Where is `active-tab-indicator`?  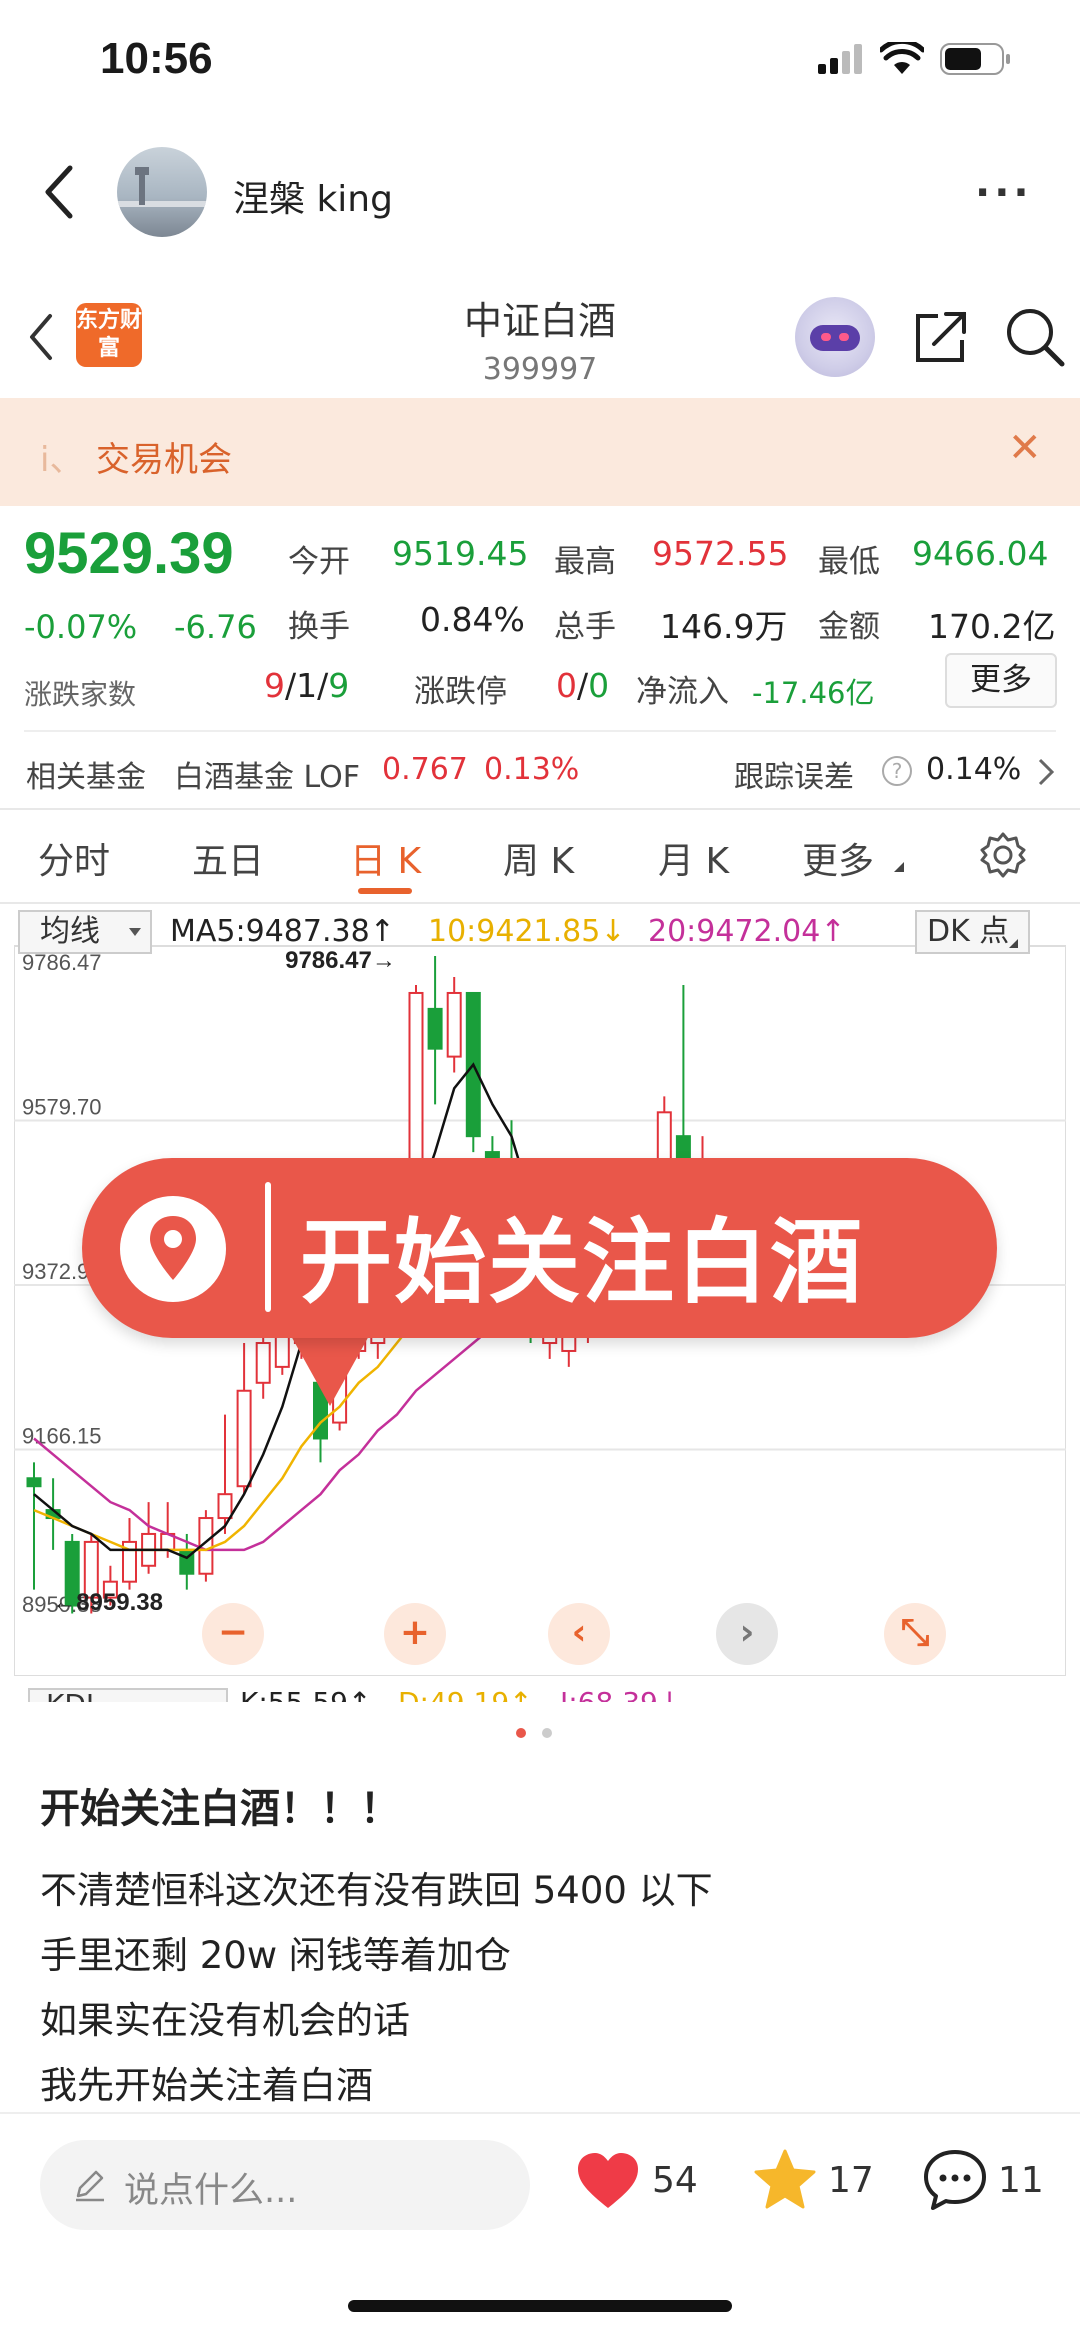 active-tab-indicator is located at coordinates (385, 891).